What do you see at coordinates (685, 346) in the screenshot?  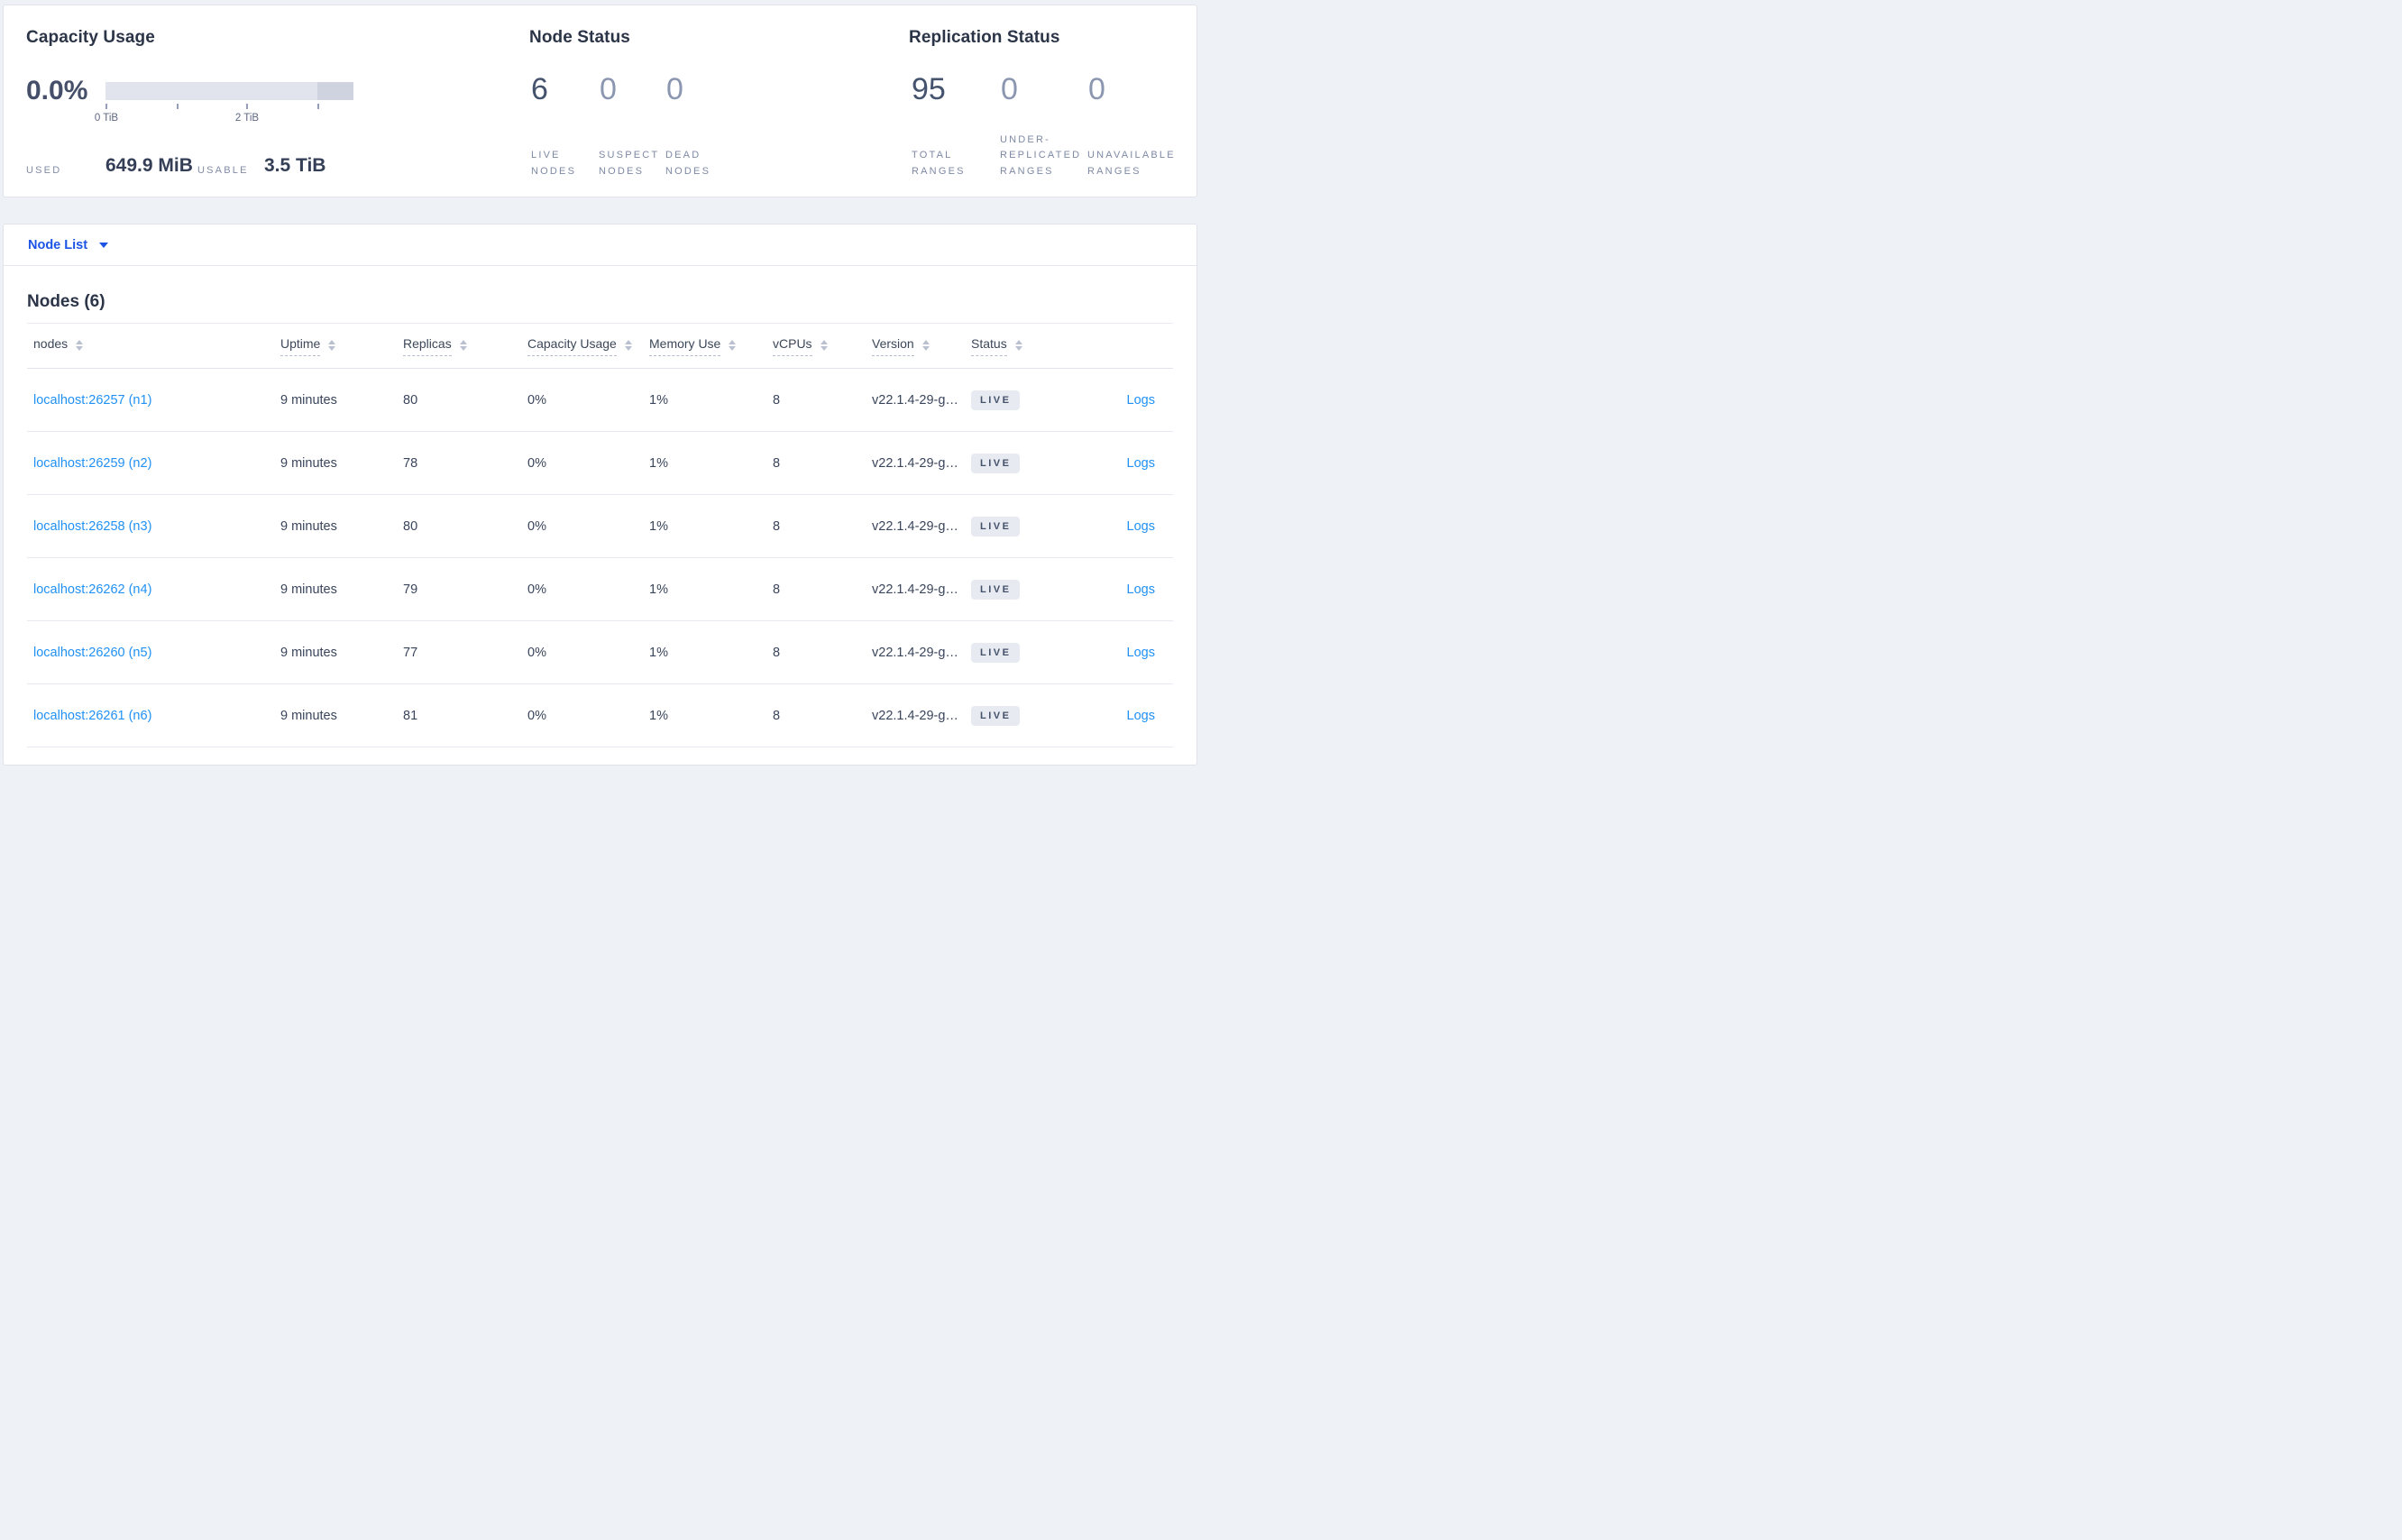 I see `column-header-label: Memory Use` at bounding box center [685, 346].